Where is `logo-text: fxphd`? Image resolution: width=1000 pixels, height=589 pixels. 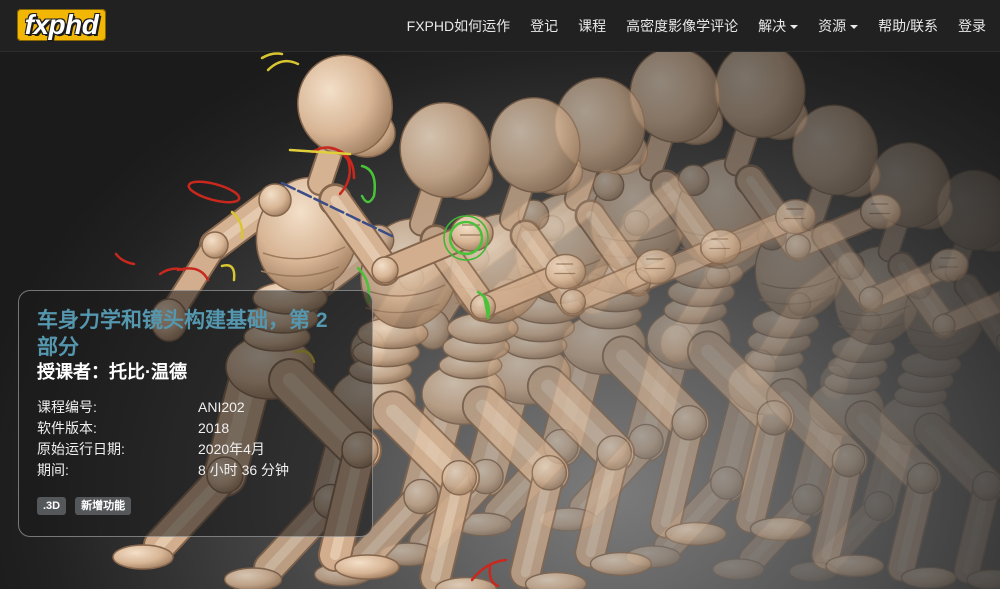
logo-text: fxphd is located at coordinates (61, 24).